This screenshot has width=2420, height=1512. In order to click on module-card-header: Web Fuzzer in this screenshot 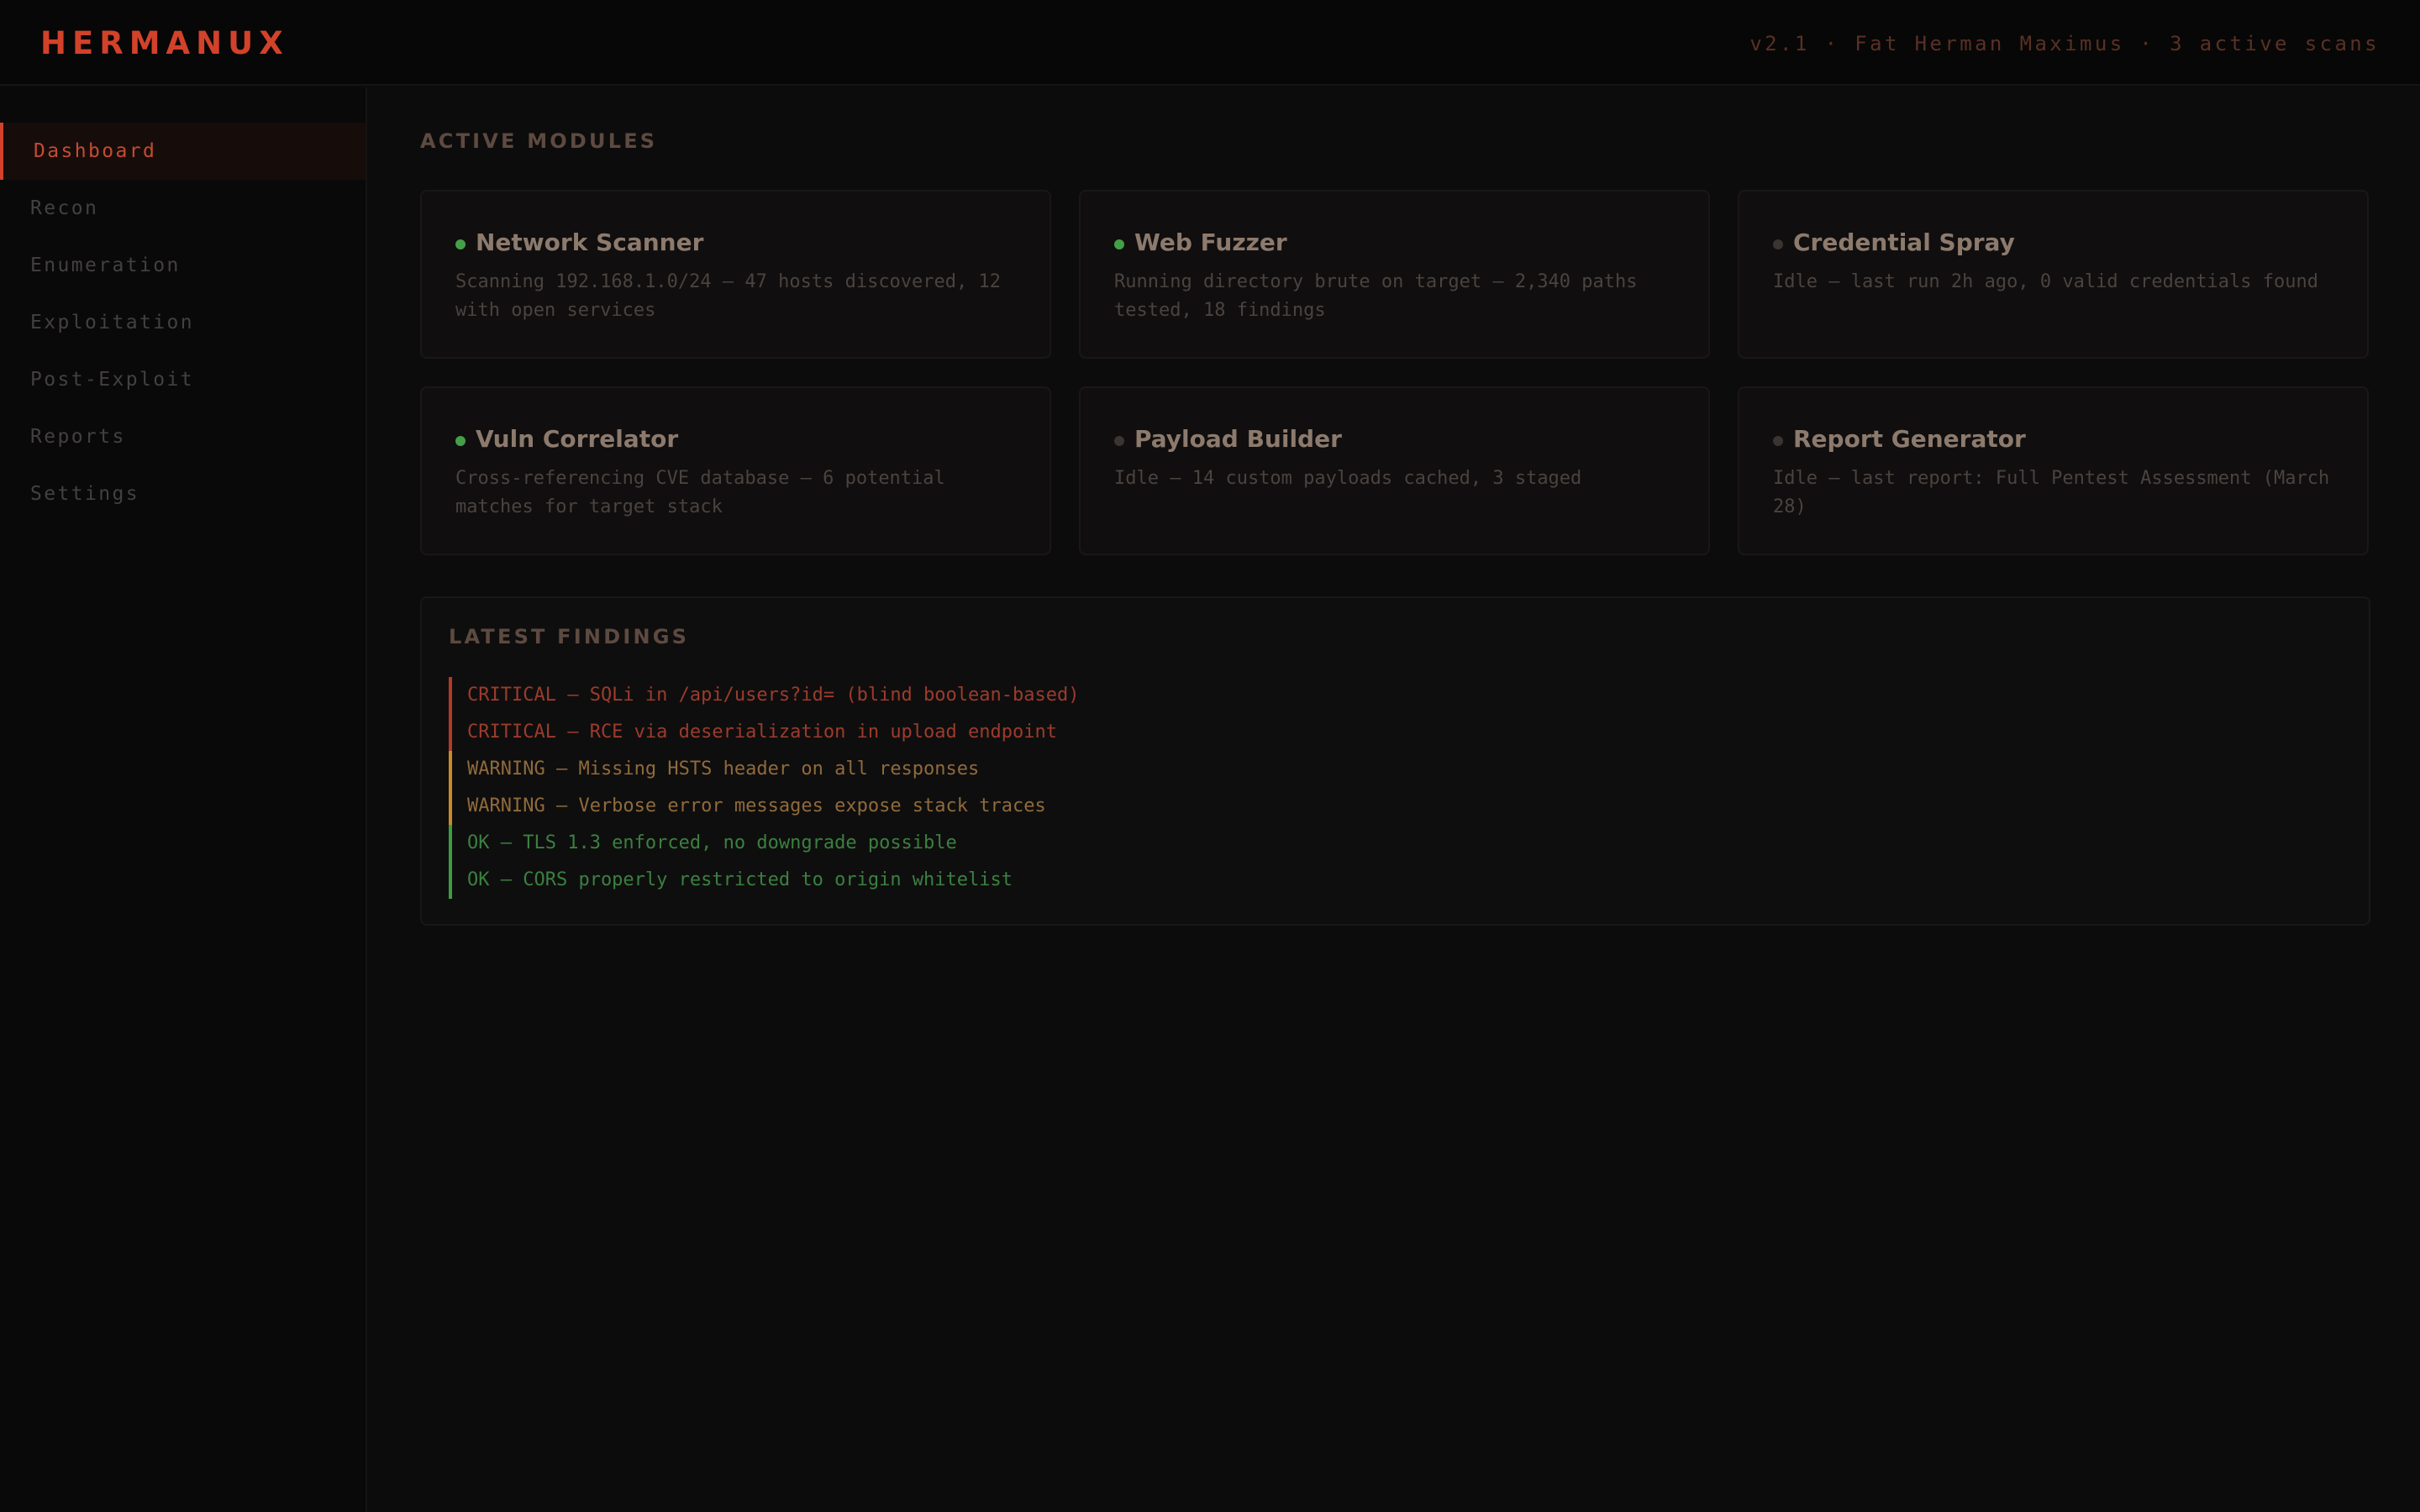, I will do `click(1200, 243)`.